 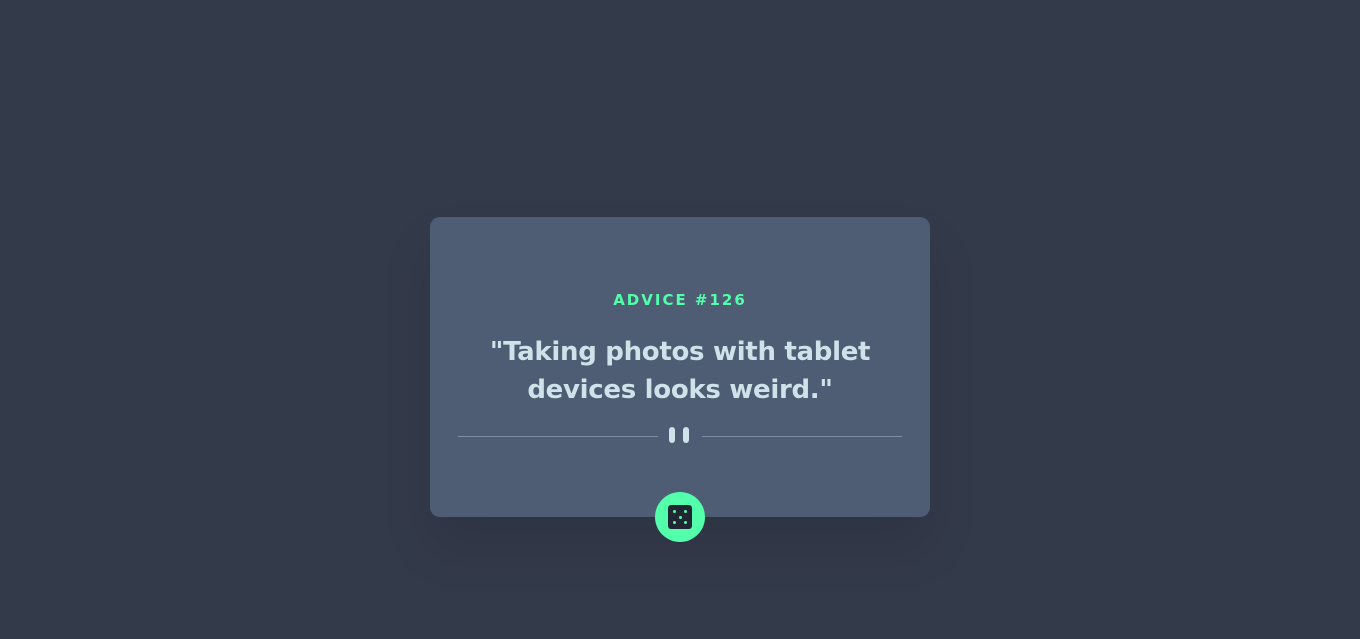 What do you see at coordinates (680, 300) in the screenshot?
I see `advice-id: ADVICE #126` at bounding box center [680, 300].